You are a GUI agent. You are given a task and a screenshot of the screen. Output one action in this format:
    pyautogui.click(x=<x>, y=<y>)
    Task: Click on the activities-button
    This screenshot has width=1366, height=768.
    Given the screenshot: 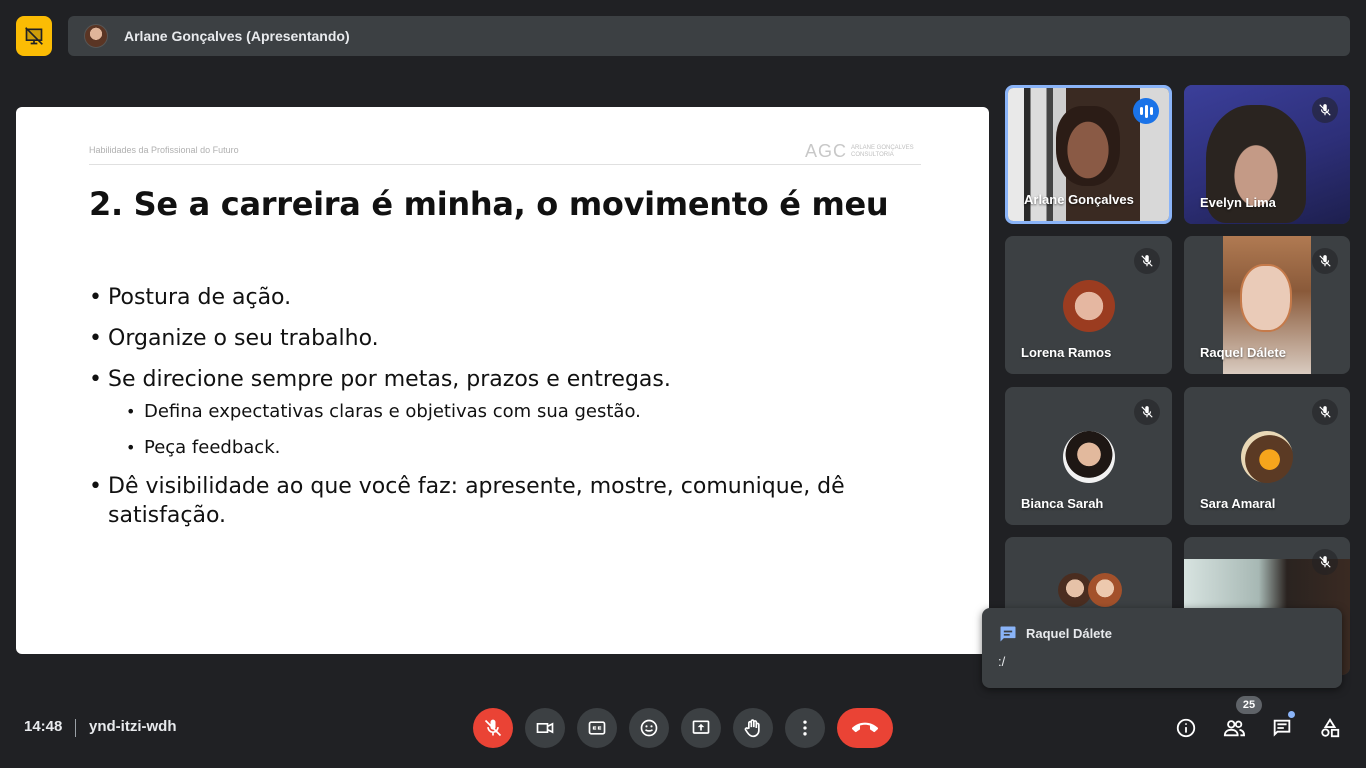 What is the action you would take?
    pyautogui.click(x=1330, y=728)
    